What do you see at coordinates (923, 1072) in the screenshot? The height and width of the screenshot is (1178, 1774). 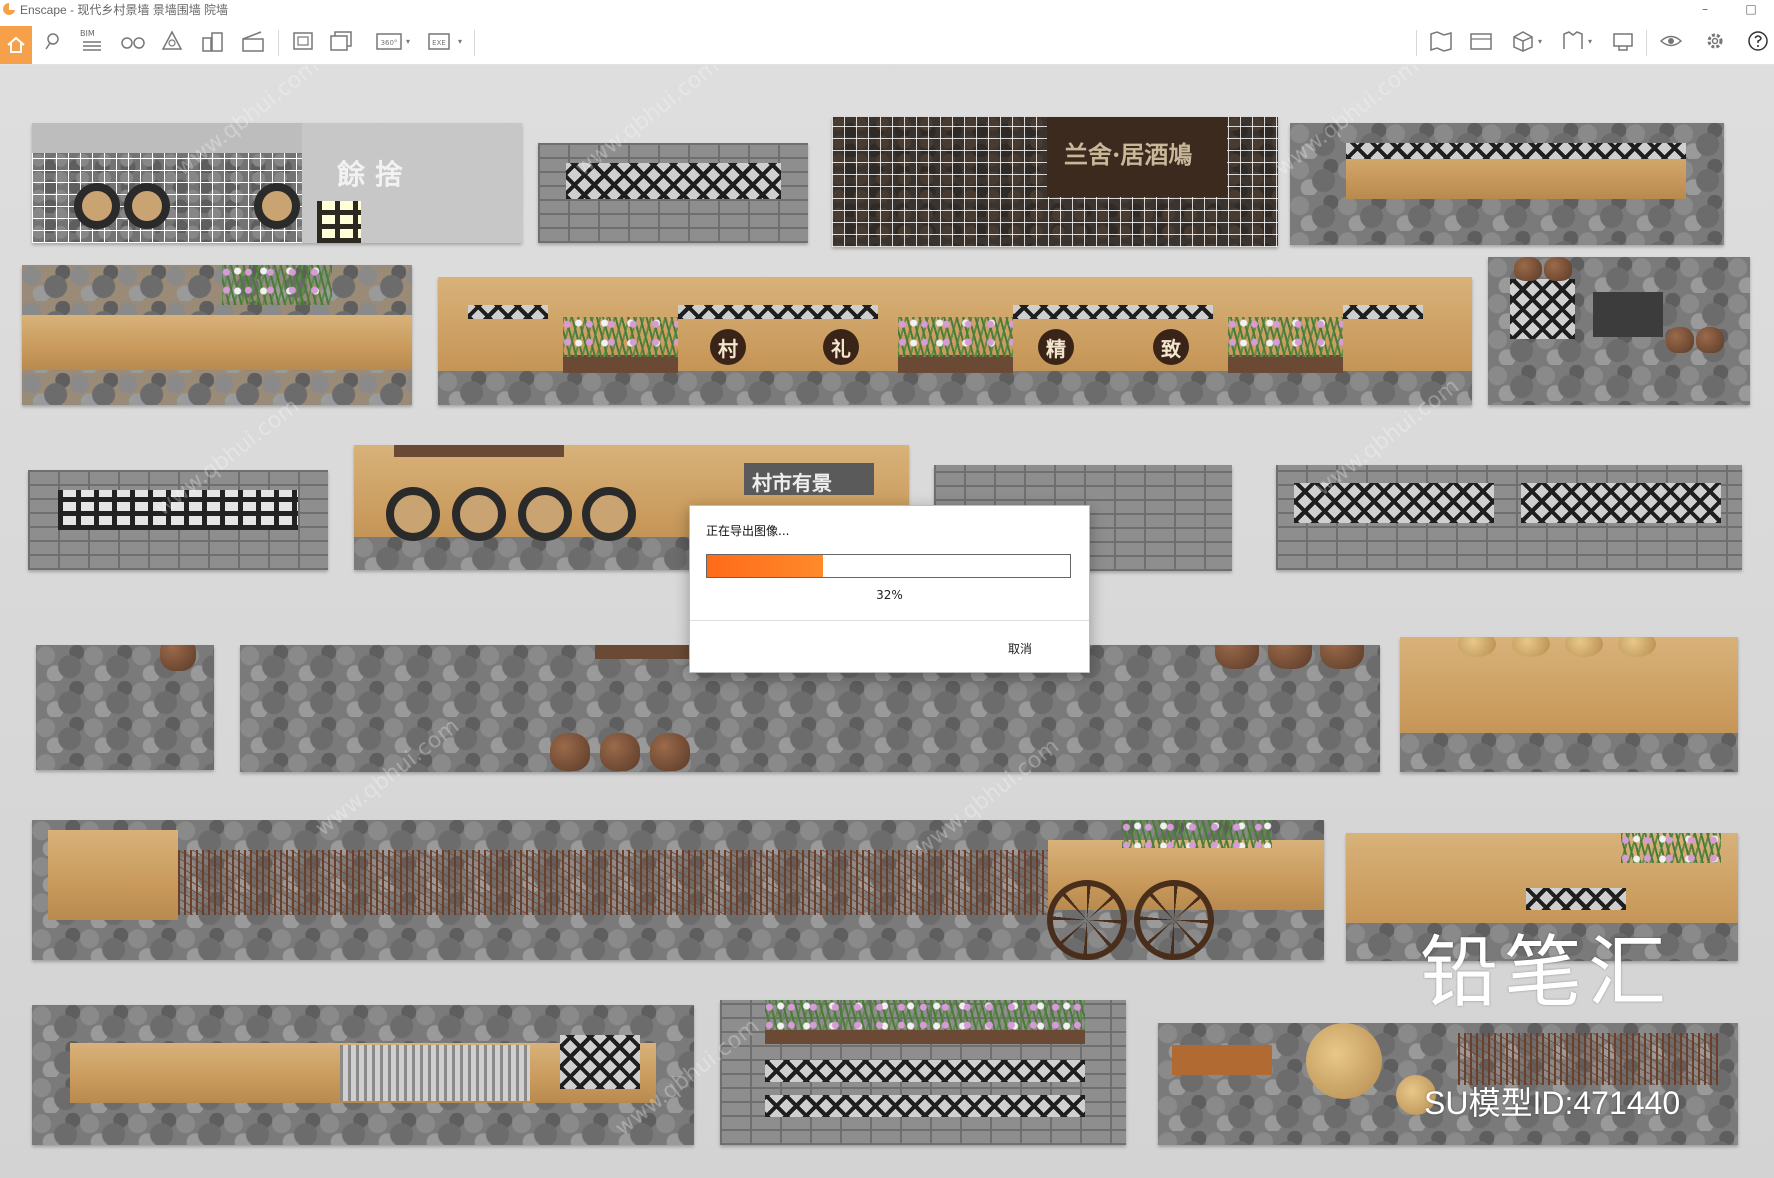 I see `planter-lattice-wall` at bounding box center [923, 1072].